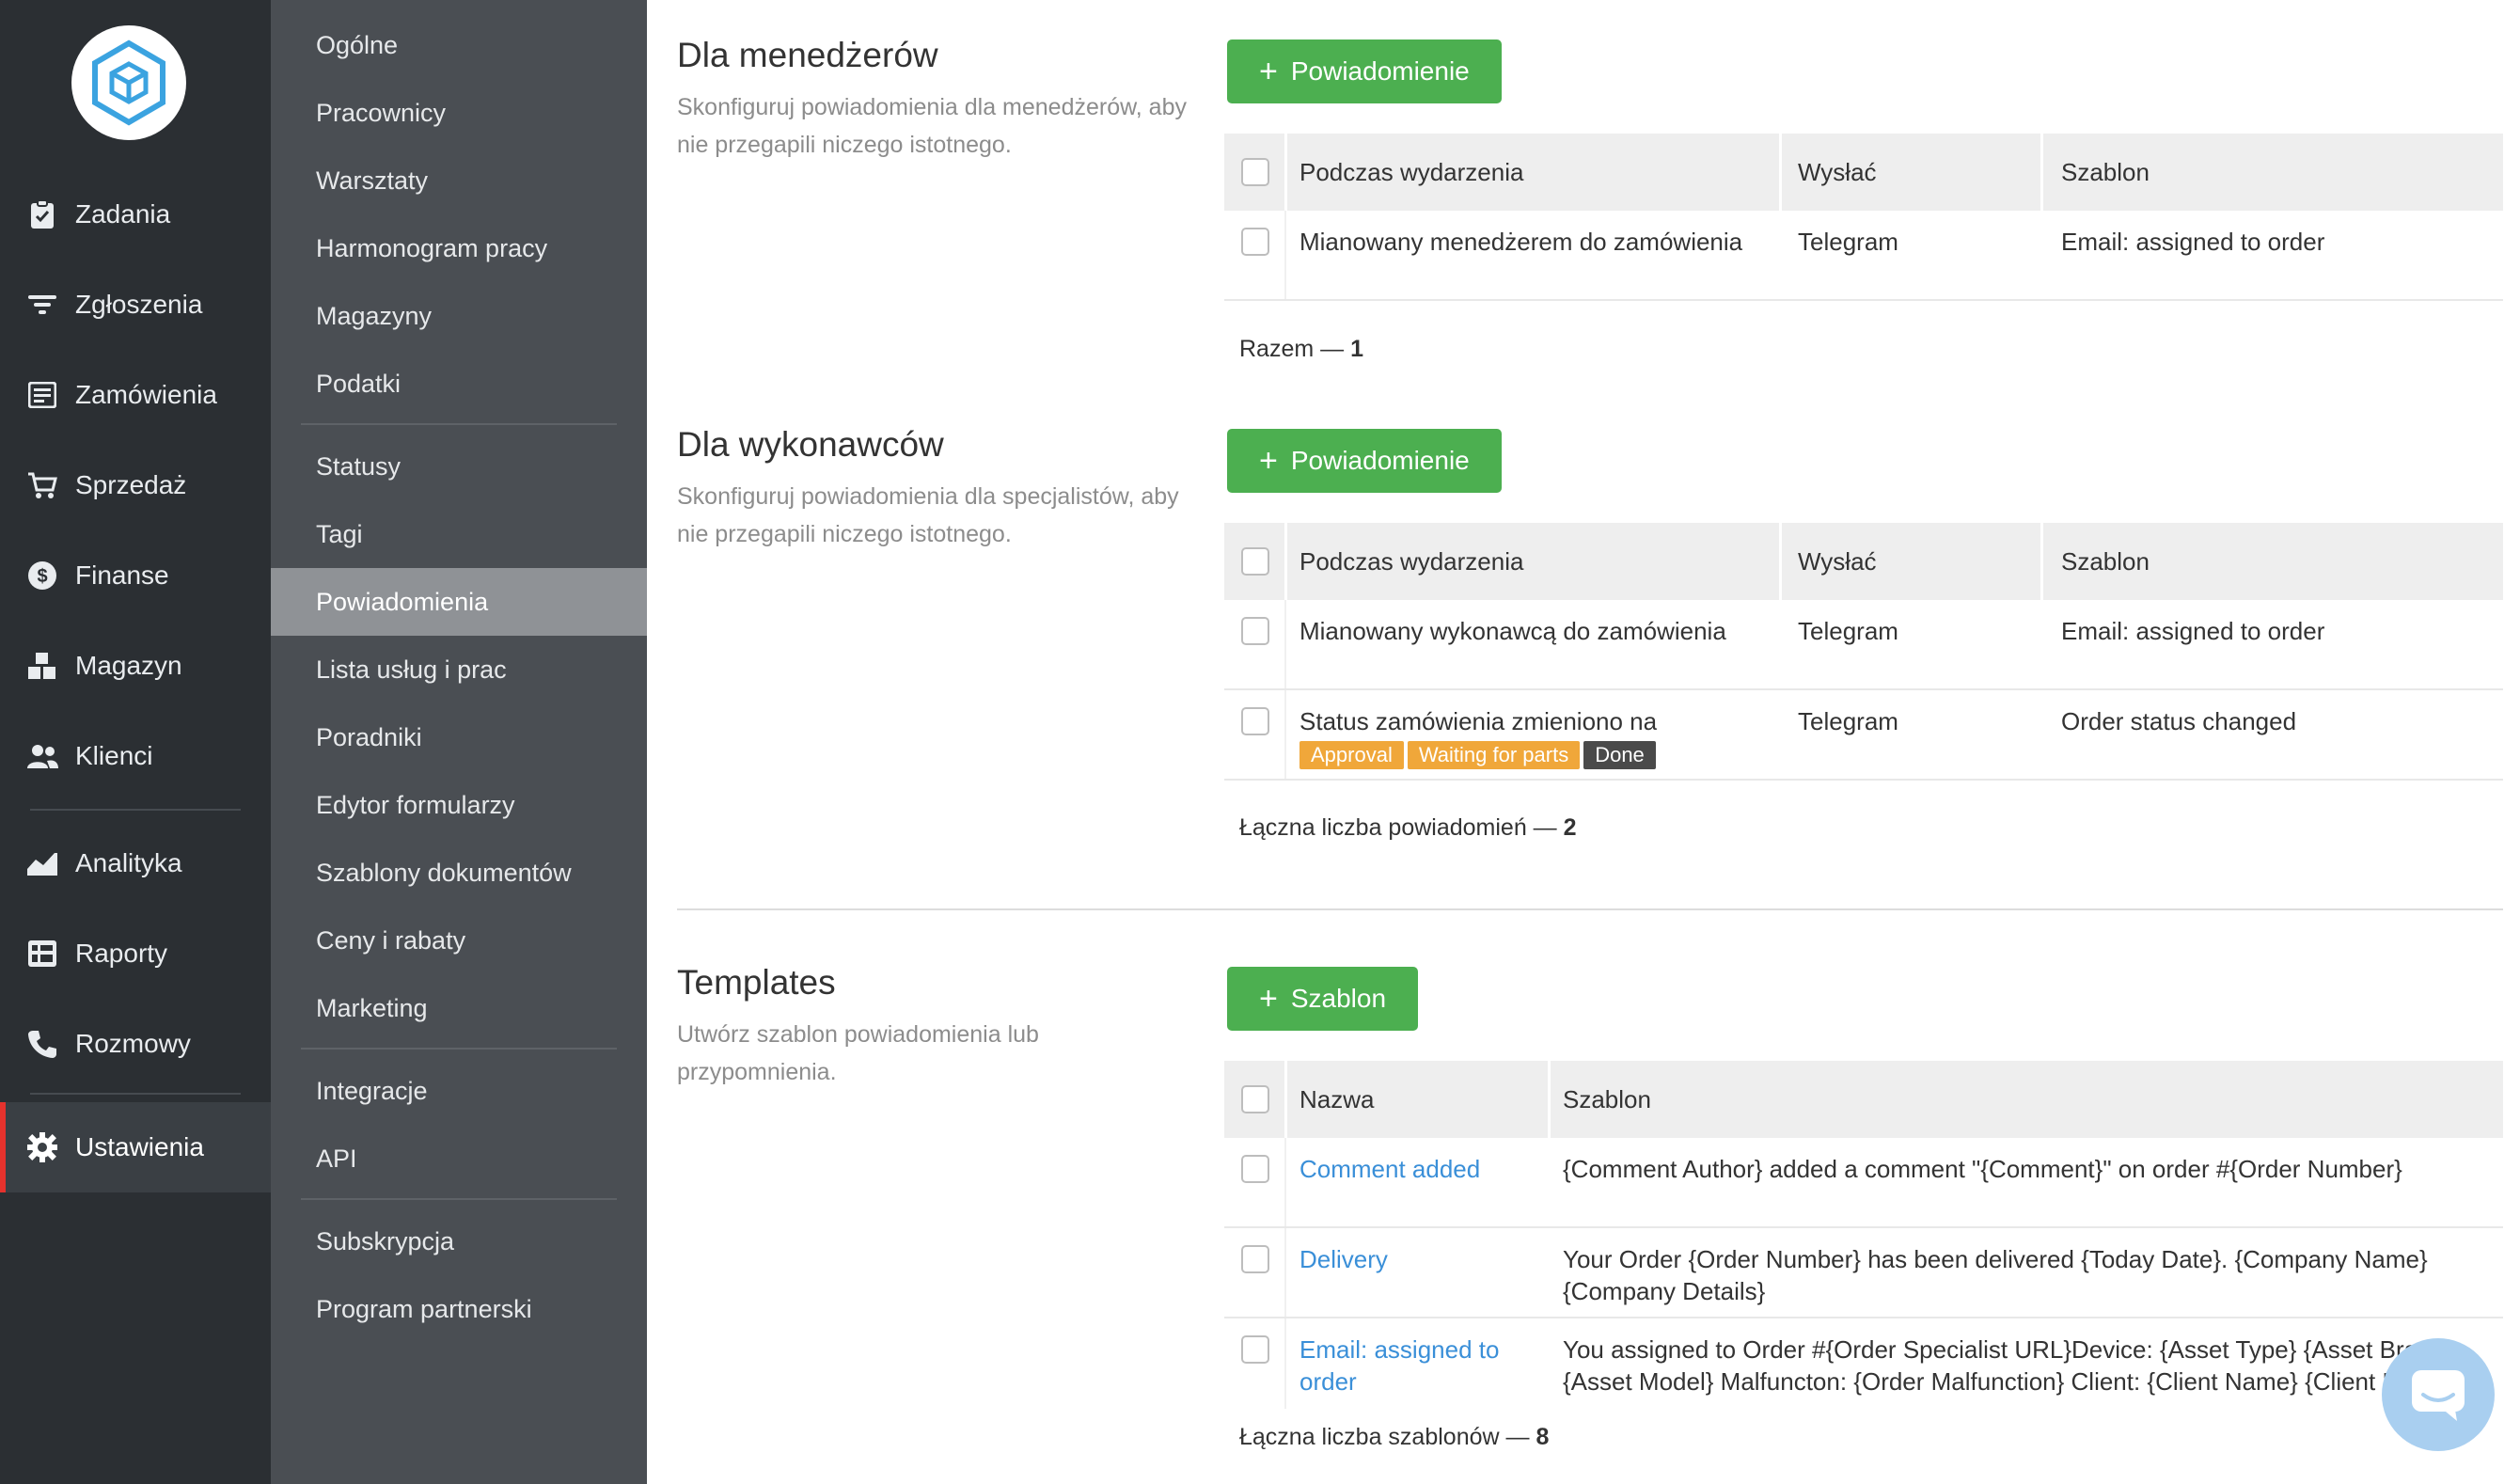 This screenshot has height=1484, width=2520. Describe the element at coordinates (1351, 755) in the screenshot. I see `status-badge-approval: Approval` at that location.